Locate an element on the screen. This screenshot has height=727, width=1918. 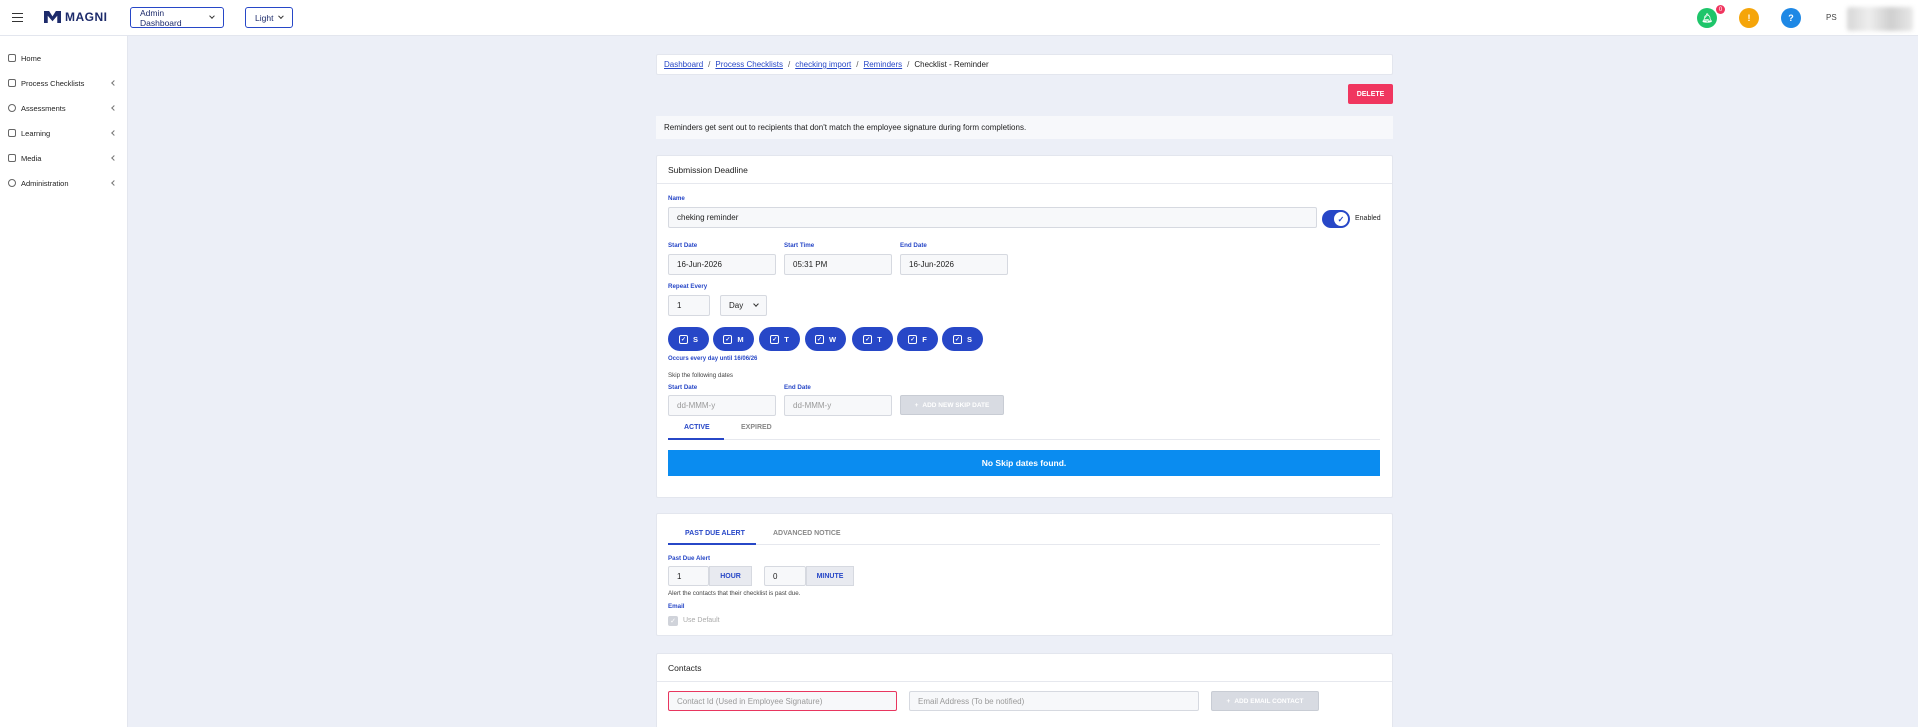
theme-select-label: Light is located at coordinates (264, 17).